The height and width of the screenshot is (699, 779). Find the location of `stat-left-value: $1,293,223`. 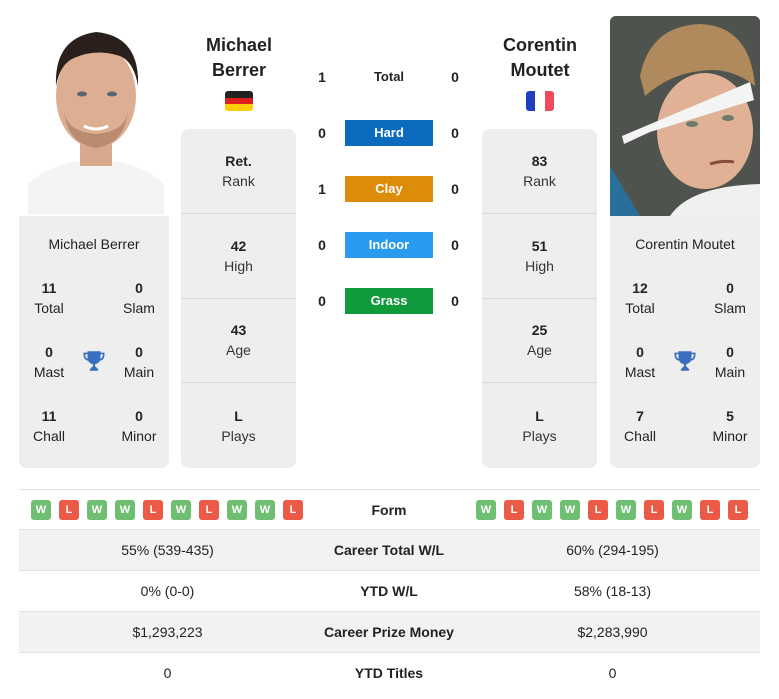

stat-left-value: $1,293,223 is located at coordinates (167, 632).